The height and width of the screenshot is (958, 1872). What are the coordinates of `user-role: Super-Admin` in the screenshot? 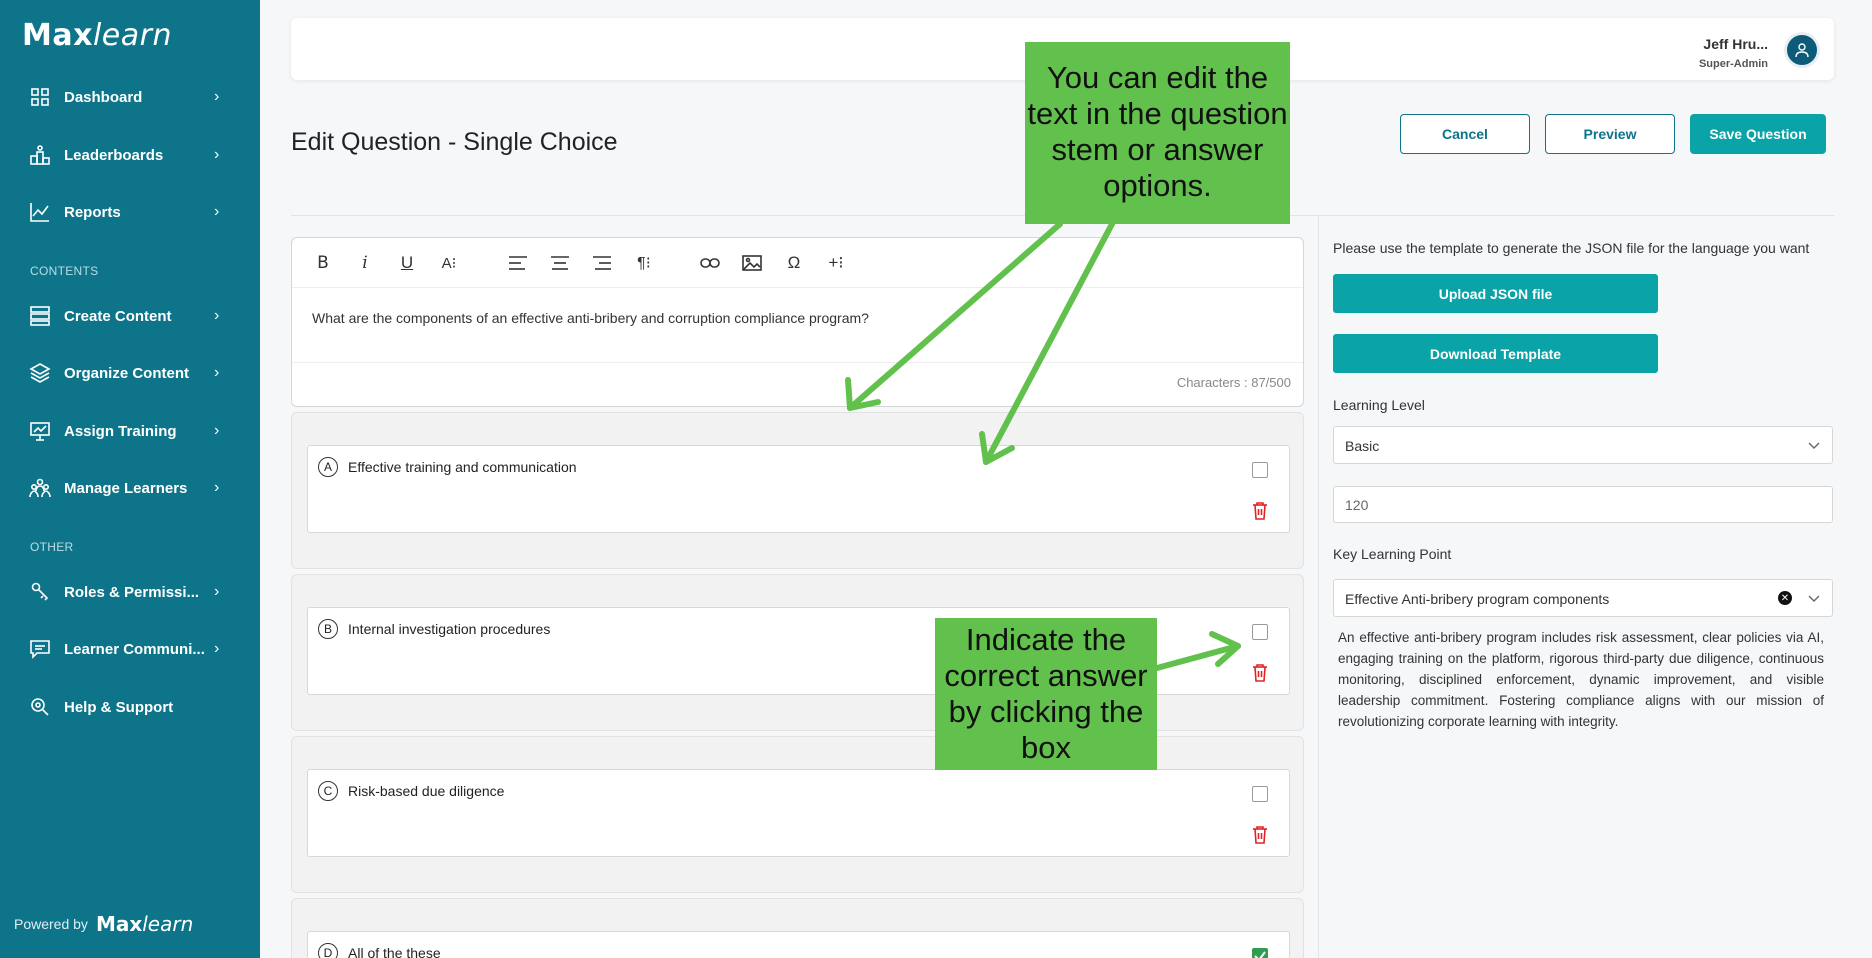 It's located at (1733, 64).